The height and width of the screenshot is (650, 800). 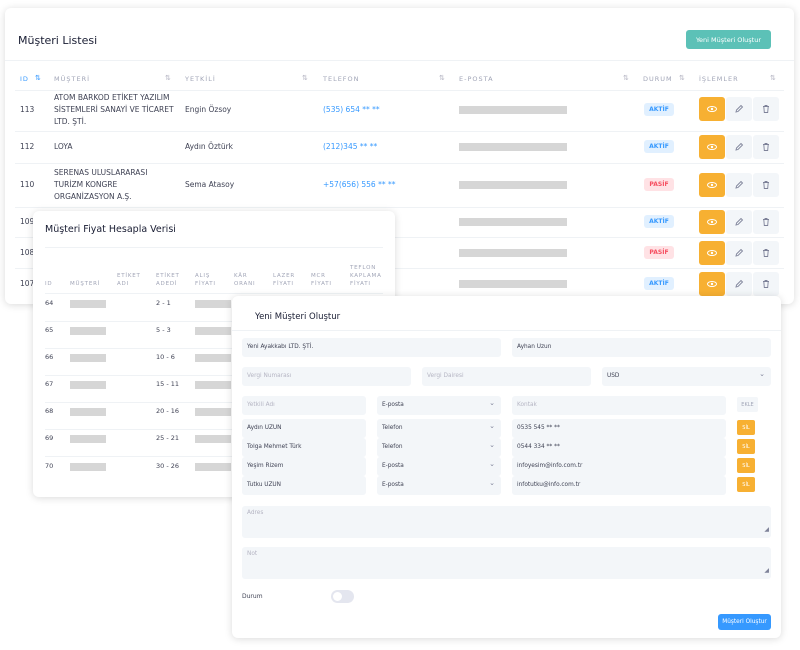 What do you see at coordinates (506, 376) in the screenshot?
I see `tax-office-input: Vergi Dairesi` at bounding box center [506, 376].